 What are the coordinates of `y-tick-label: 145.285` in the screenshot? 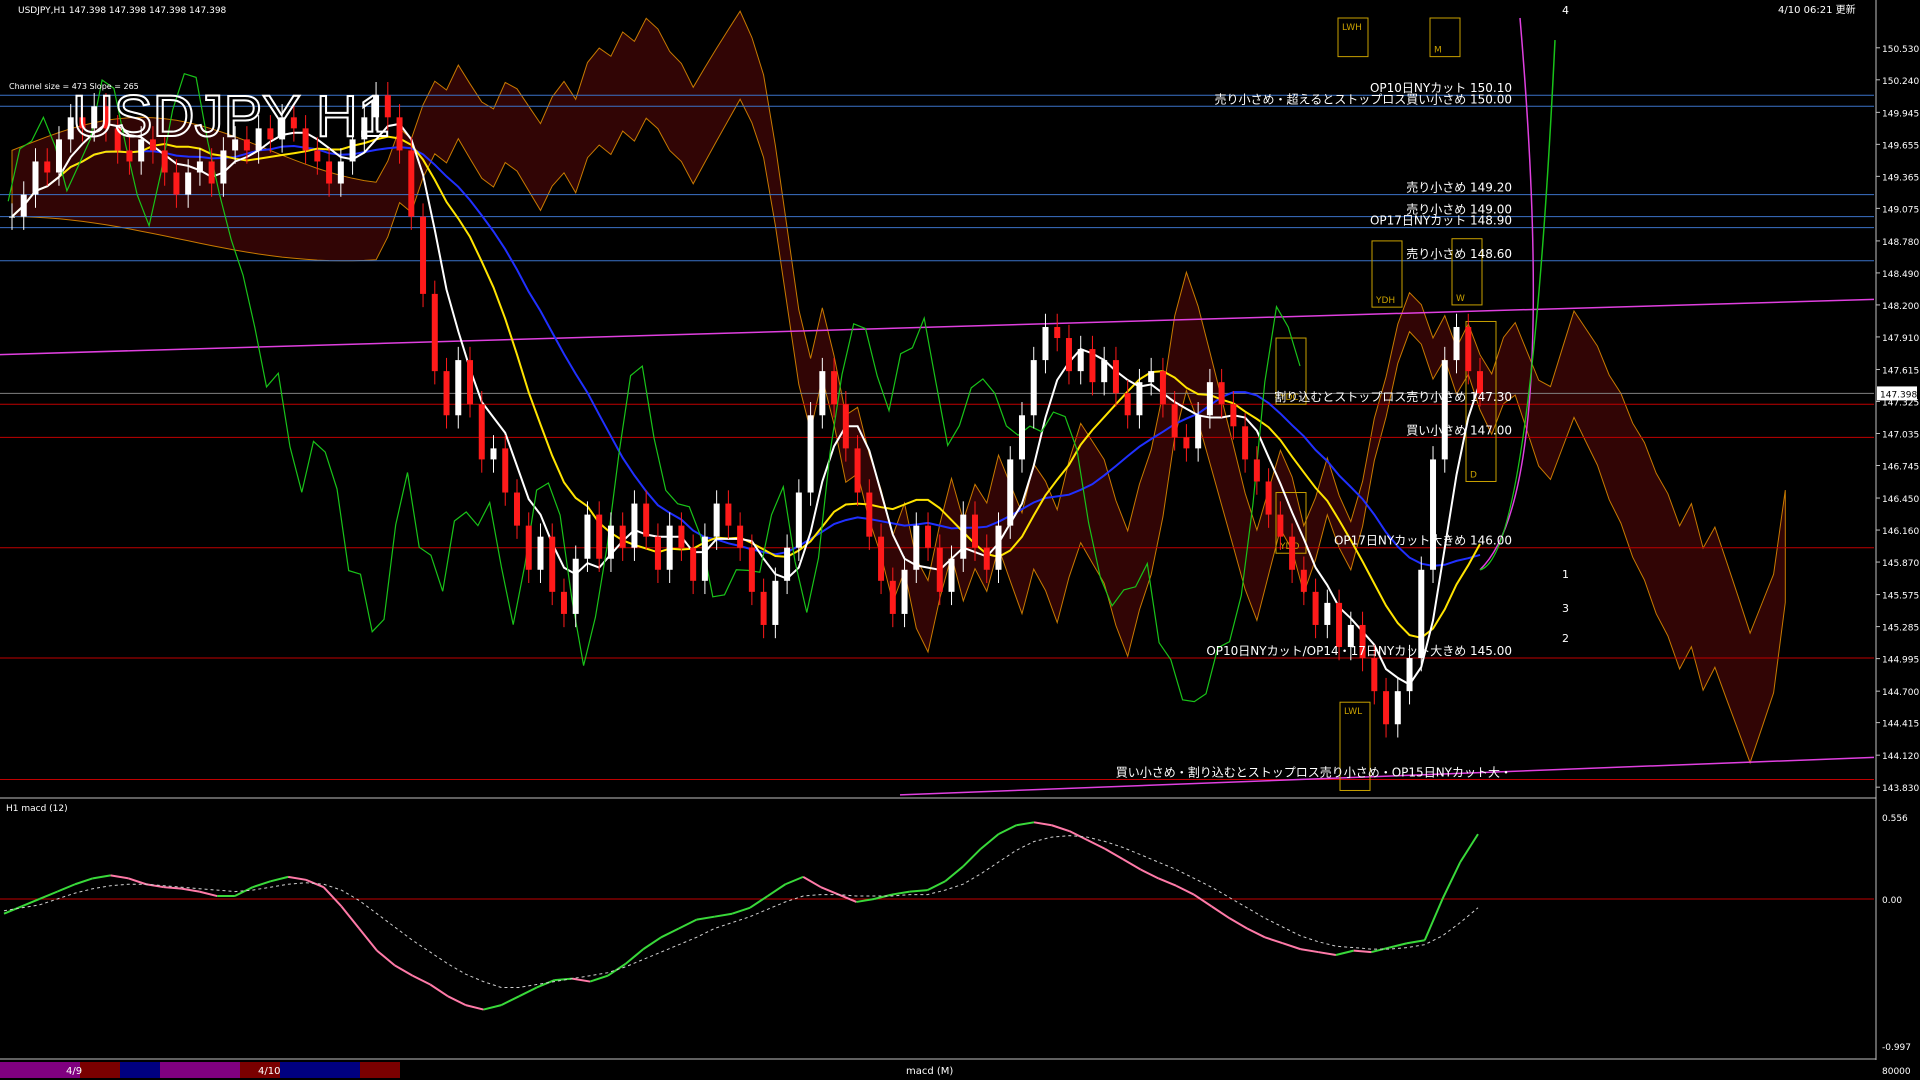 It's located at (1900, 629).